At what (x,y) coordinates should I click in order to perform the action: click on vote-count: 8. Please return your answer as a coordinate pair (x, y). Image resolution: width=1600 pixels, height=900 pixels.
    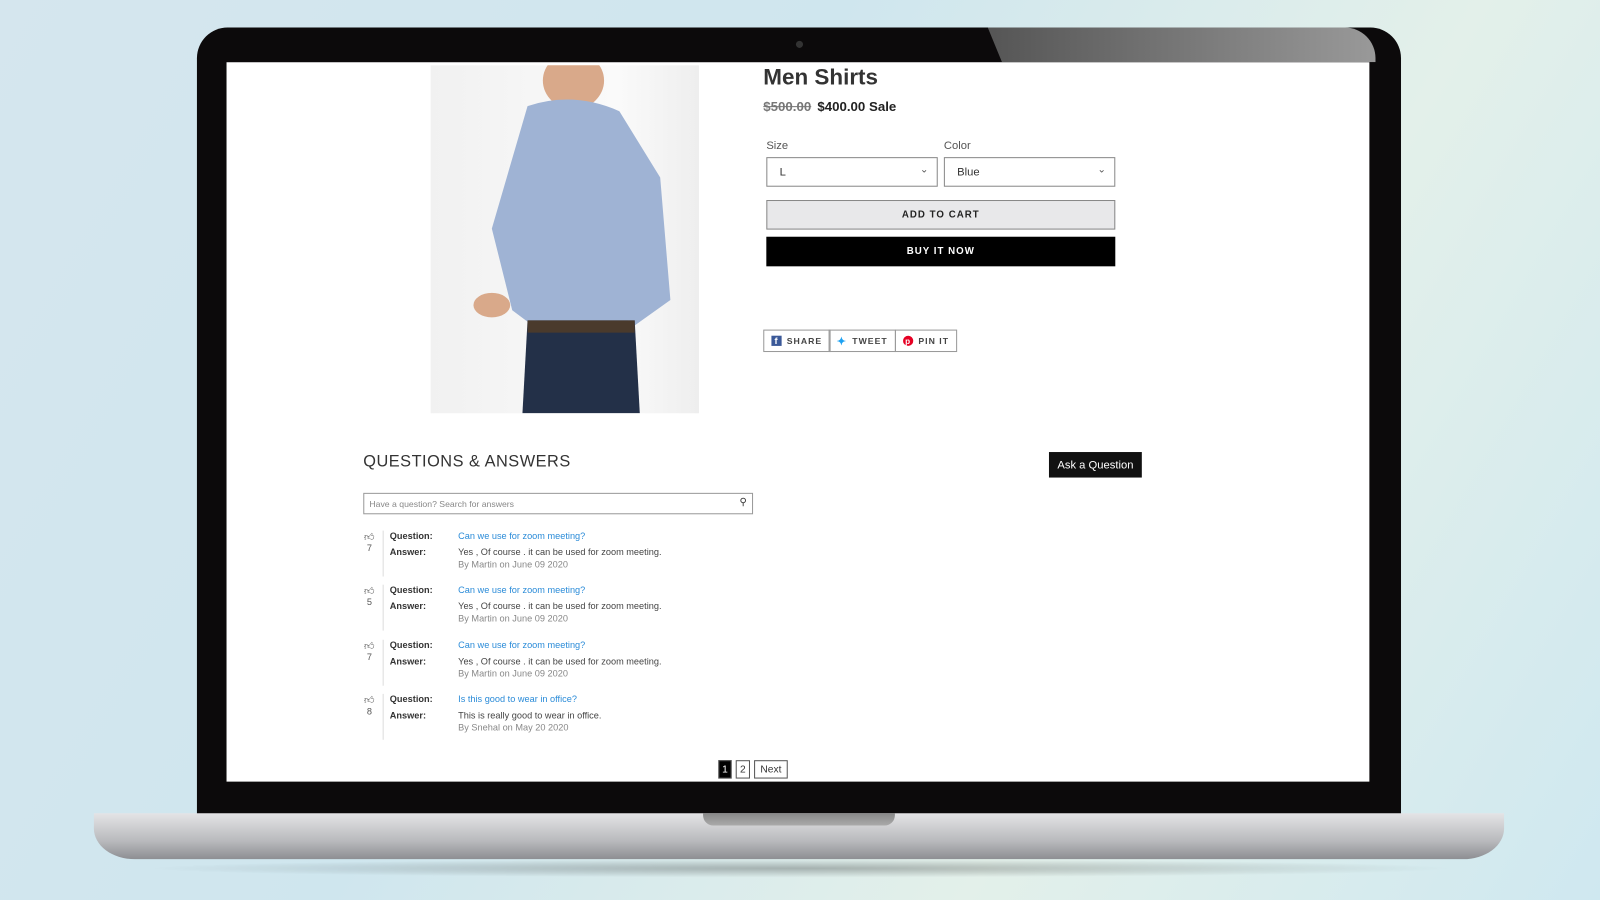
    Looking at the image, I should click on (369, 711).